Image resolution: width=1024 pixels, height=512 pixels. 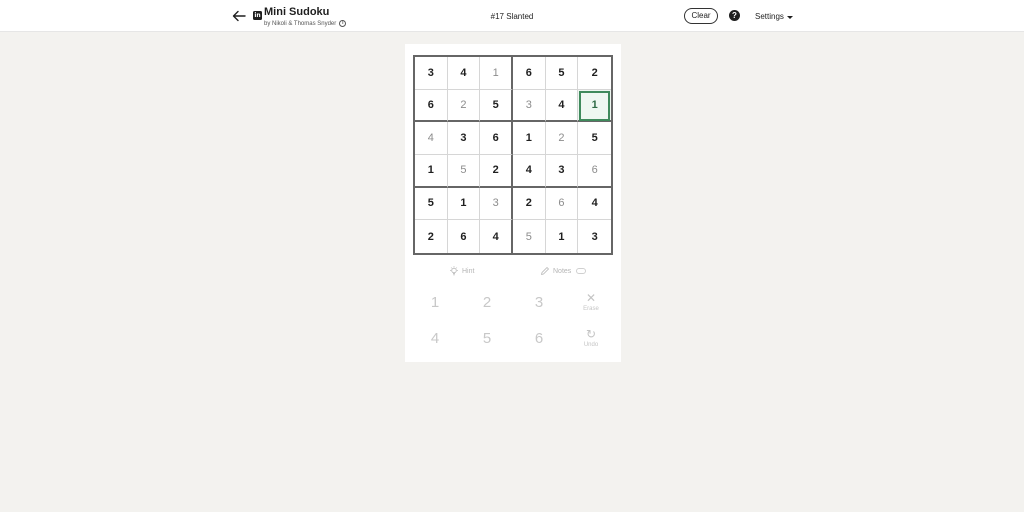 What do you see at coordinates (464, 138) in the screenshot?
I see `grid-cell-r2-c1: 3` at bounding box center [464, 138].